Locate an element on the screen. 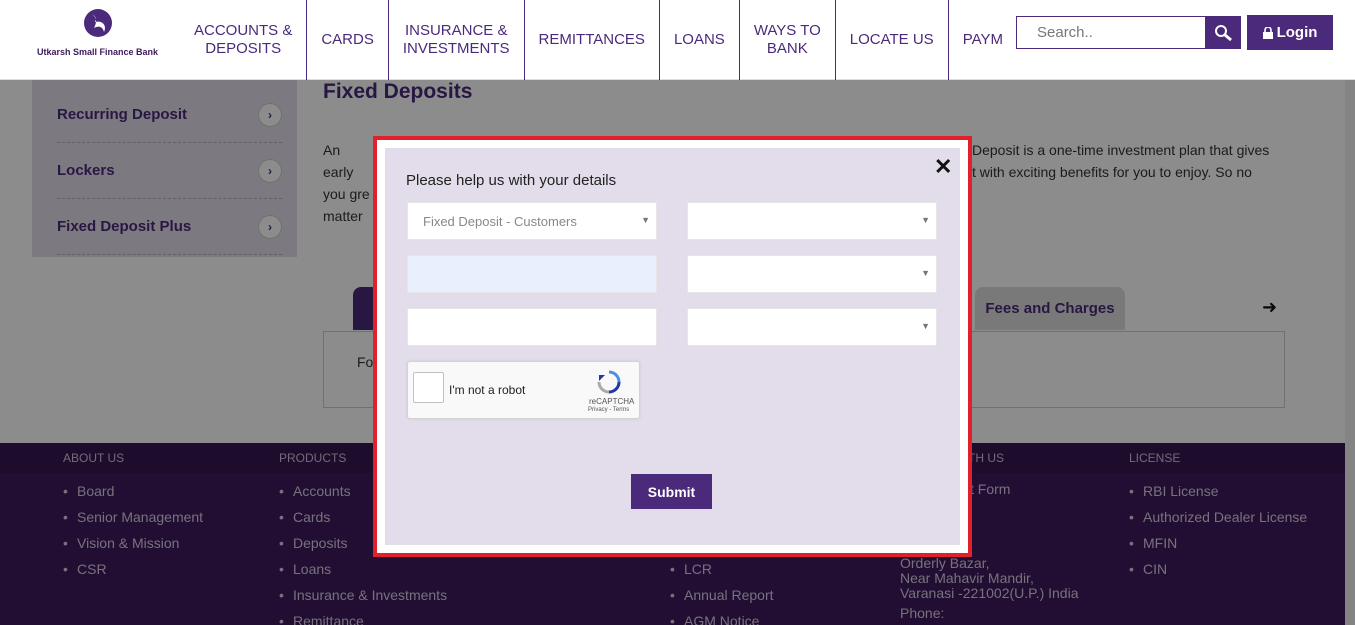 The width and height of the screenshot is (1355, 625). login-label: Login is located at coordinates (1297, 32).